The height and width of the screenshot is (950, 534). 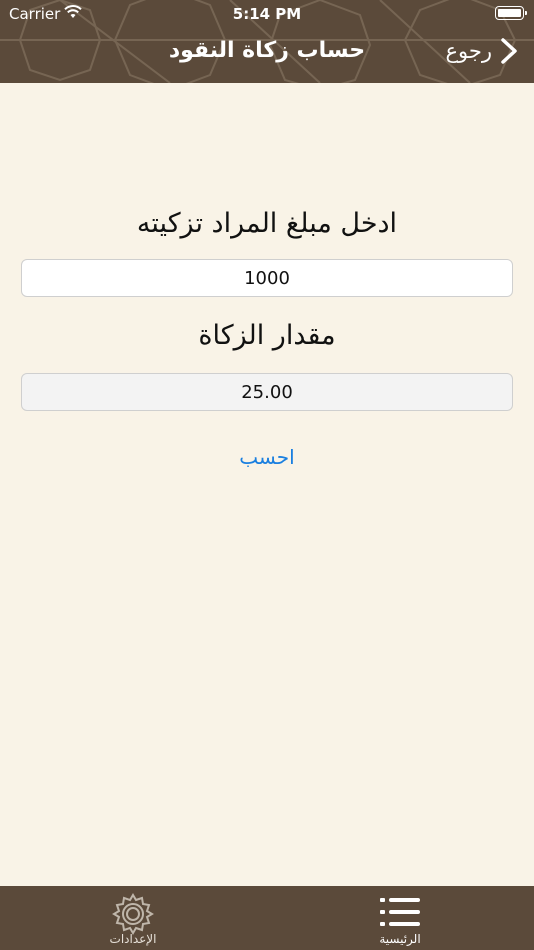 What do you see at coordinates (133, 939) in the screenshot?
I see `tab-settings-label: الإعدادات` at bounding box center [133, 939].